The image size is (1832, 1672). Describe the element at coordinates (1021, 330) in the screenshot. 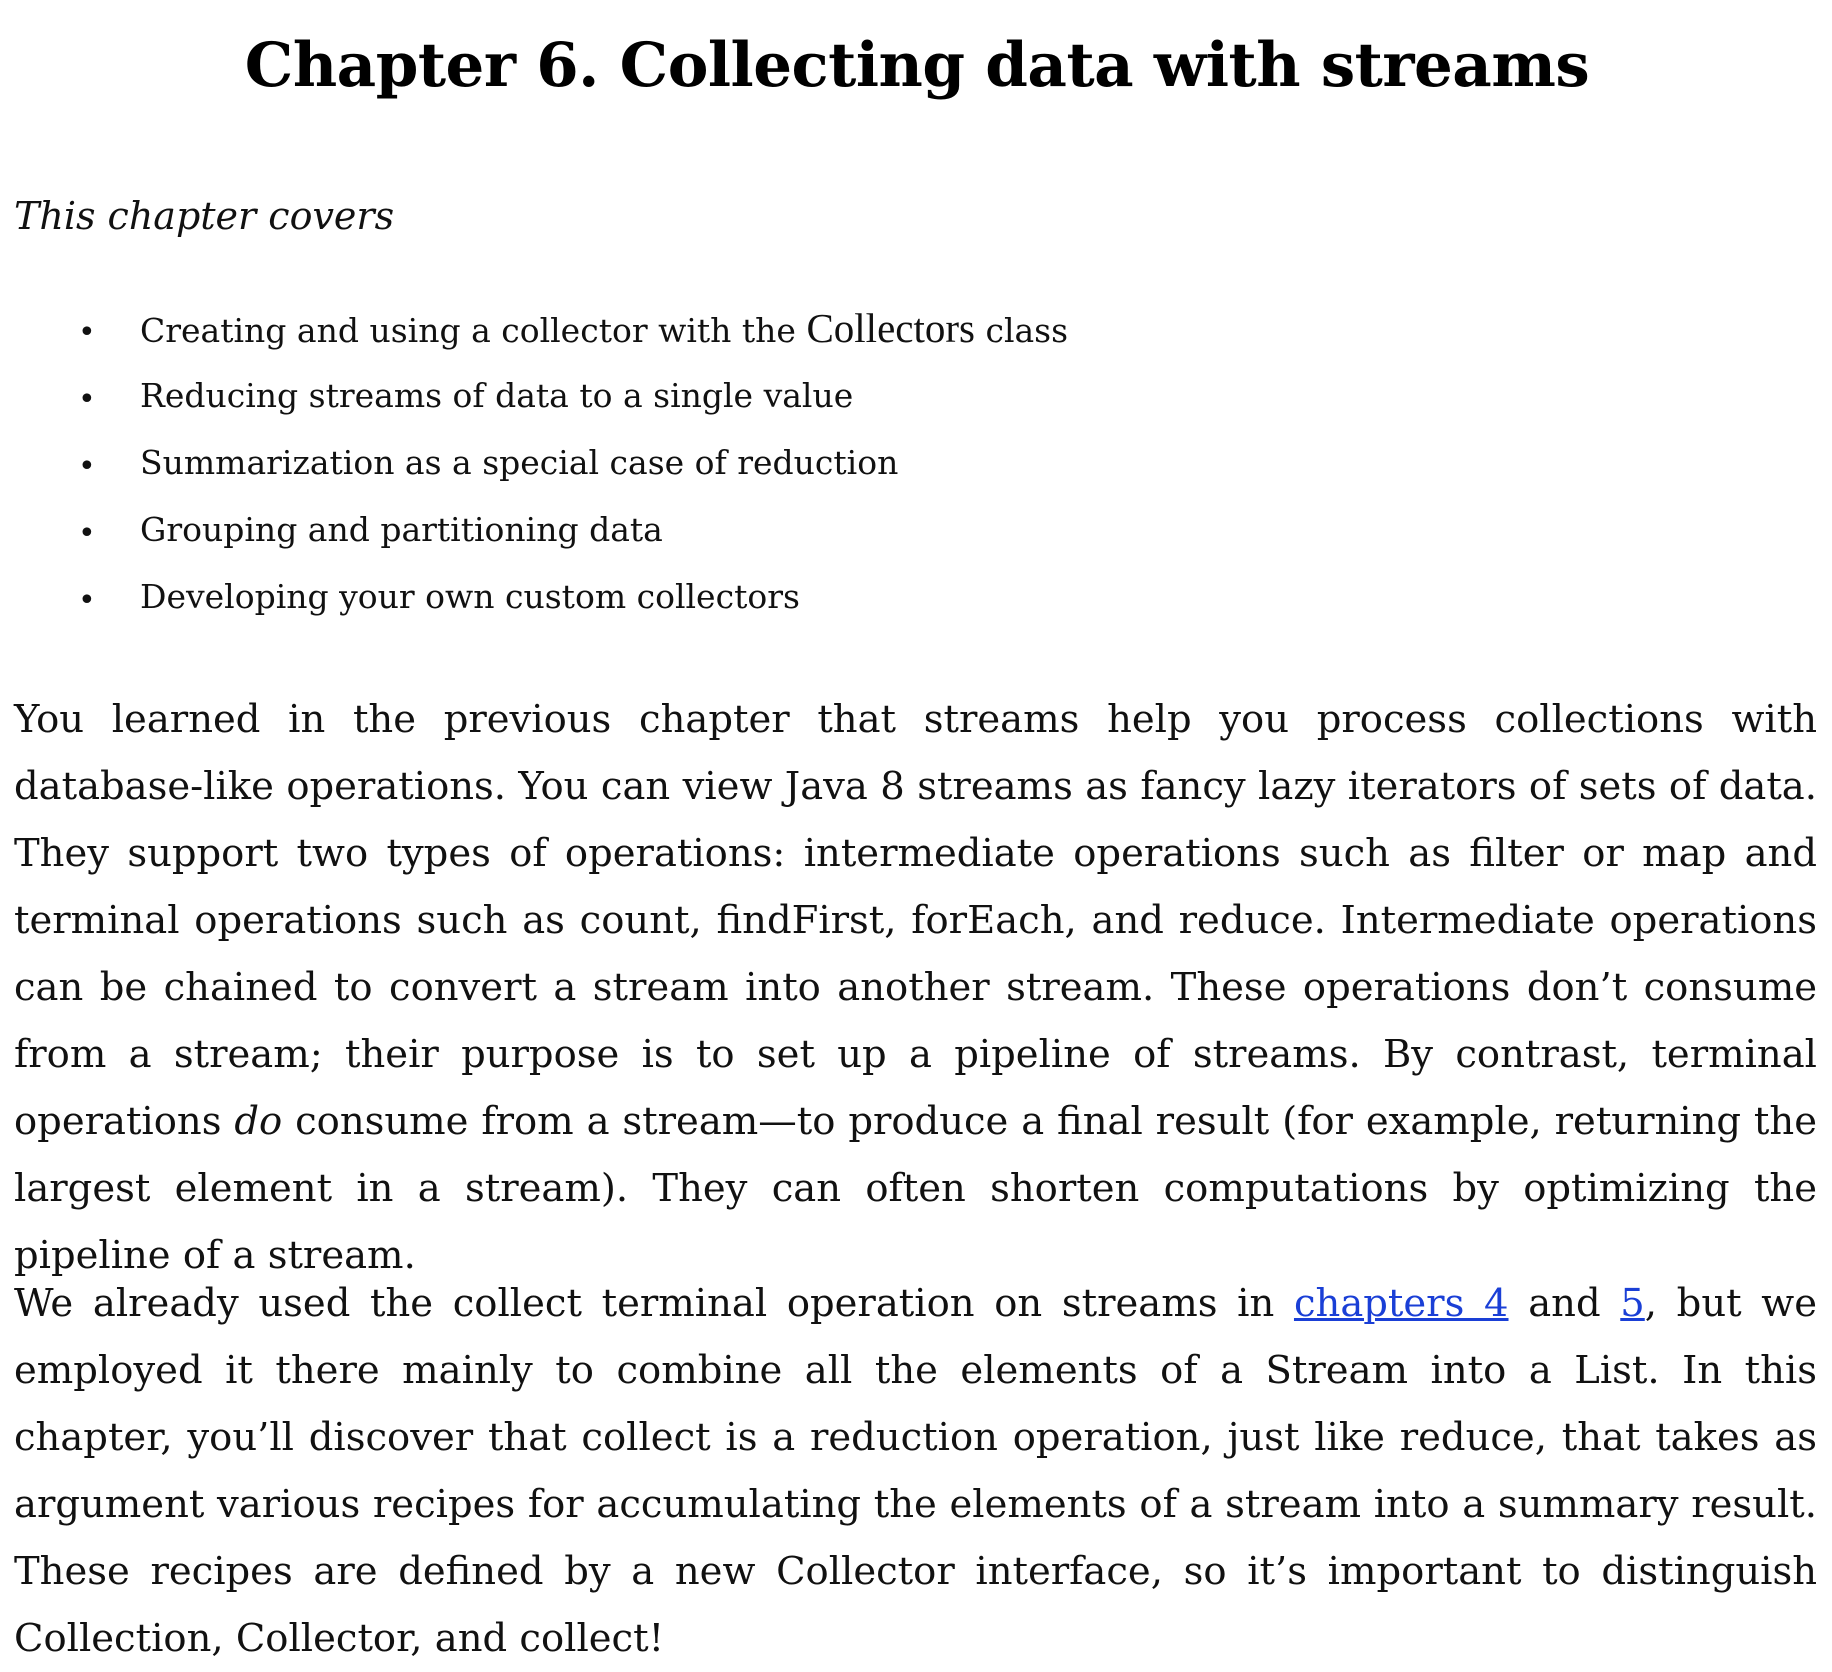

I see `list-item-text-after: class` at that location.